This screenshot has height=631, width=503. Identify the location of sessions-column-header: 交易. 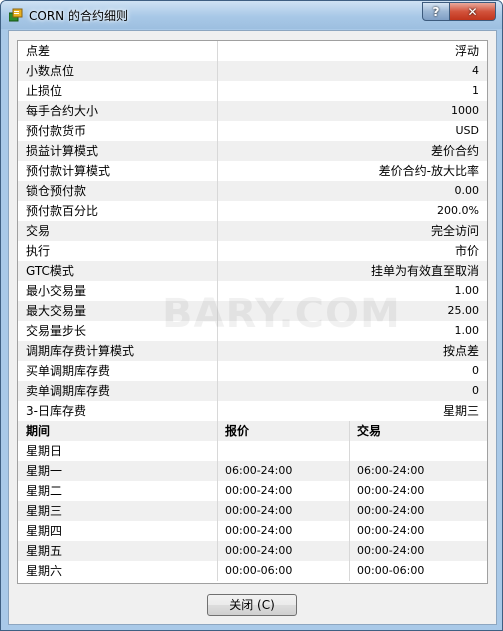
(369, 431).